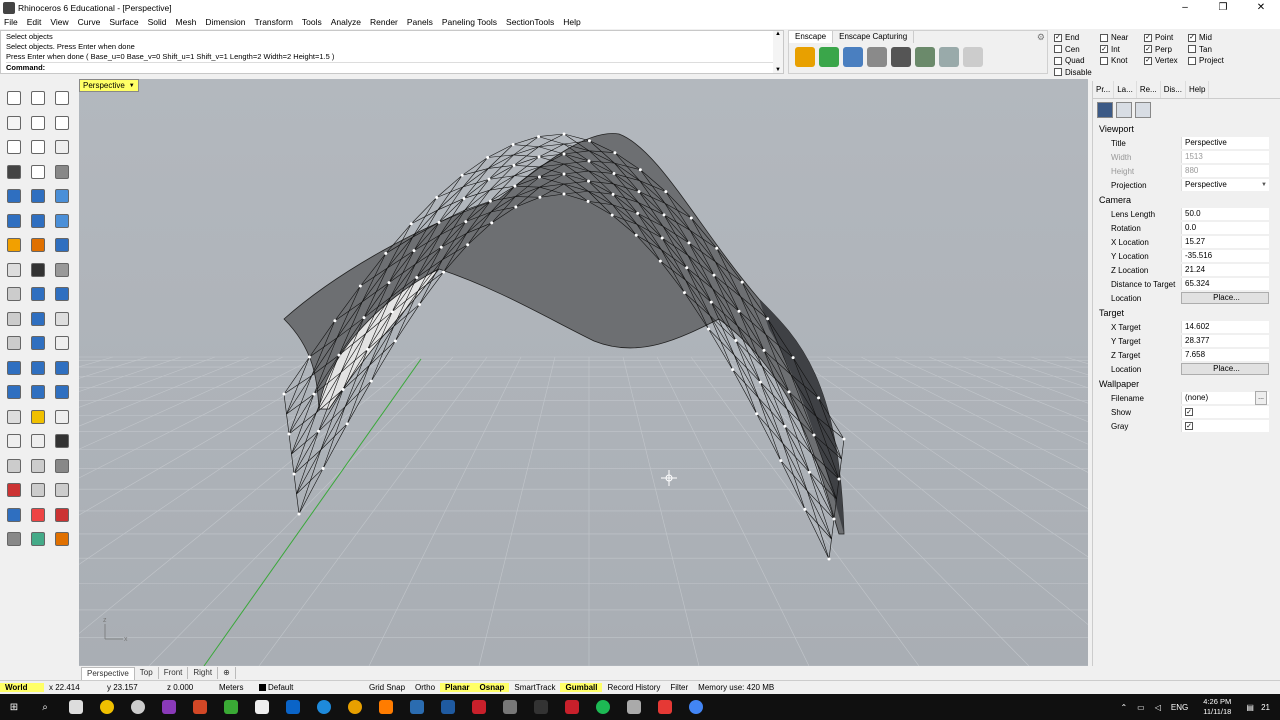  Describe the element at coordinates (200, 707) in the screenshot. I see `powerpoint-icon` at that location.